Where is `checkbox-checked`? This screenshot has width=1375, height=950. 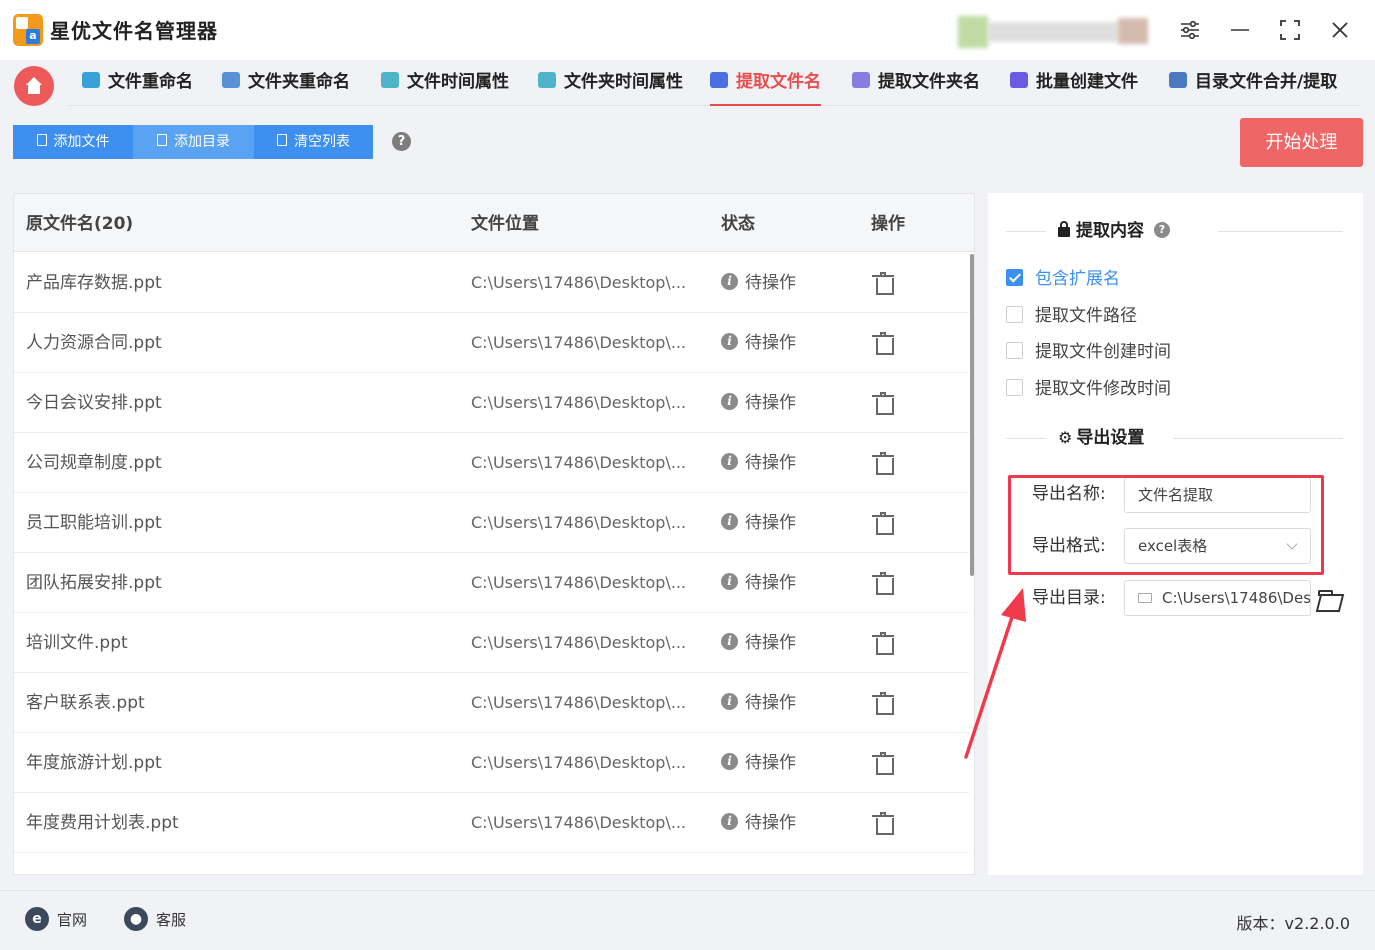 checkbox-checked is located at coordinates (1014, 277).